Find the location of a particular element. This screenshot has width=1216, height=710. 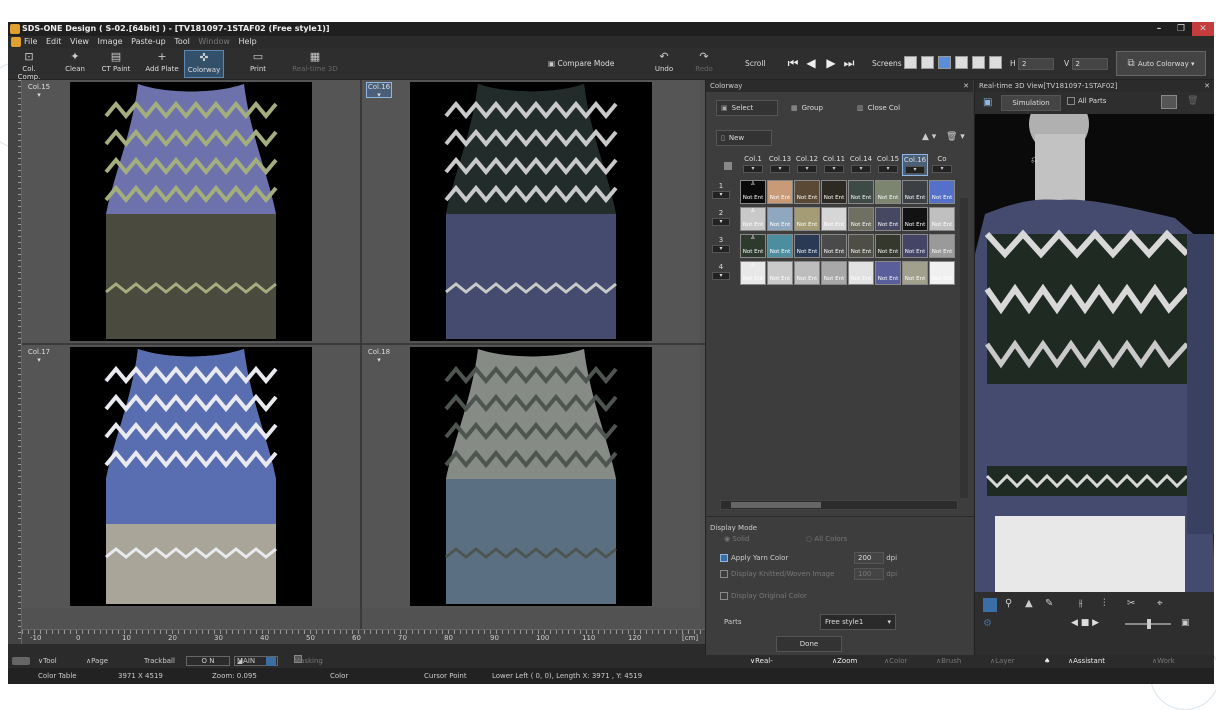

minimize-button: – is located at coordinates (1159, 29).